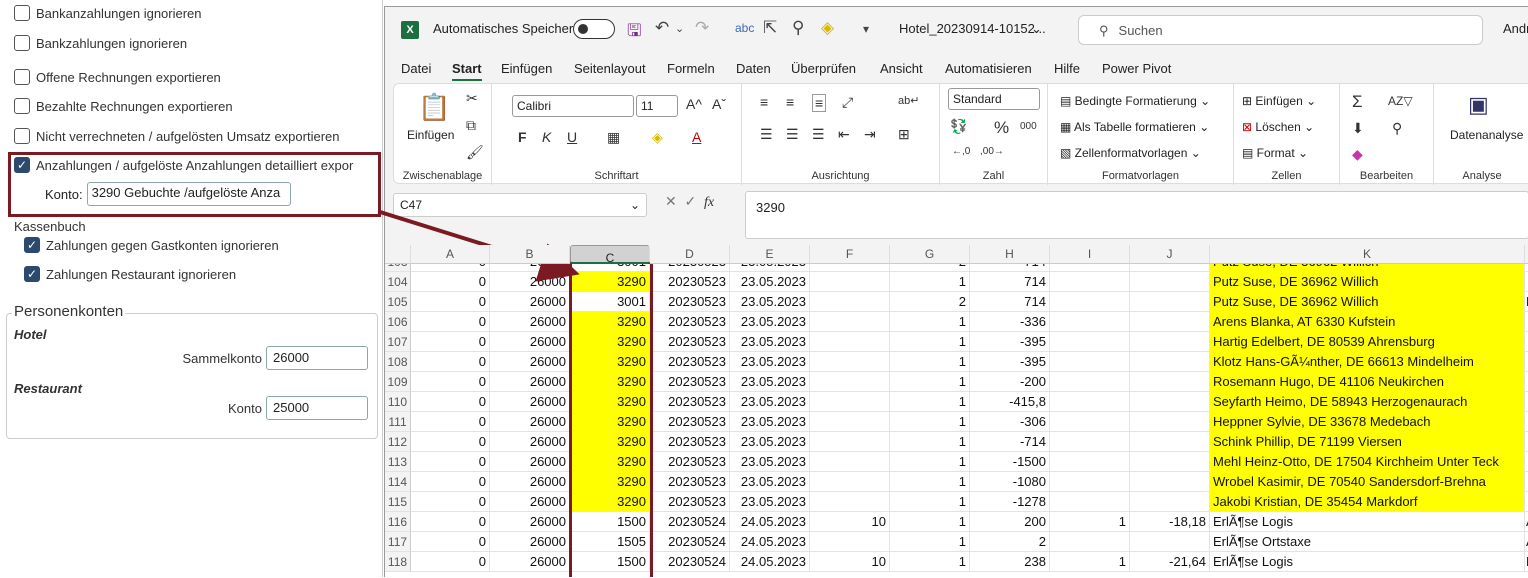 Image resolution: width=1528 pixels, height=578 pixels. What do you see at coordinates (530, 254) in the screenshot?
I see `column-header-b: B` at bounding box center [530, 254].